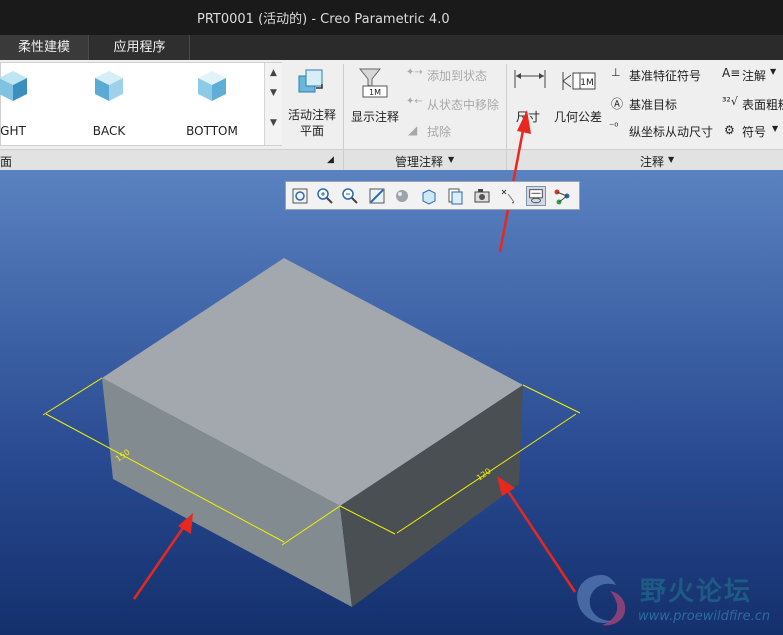 The image size is (783, 635). What do you see at coordinates (696, 592) in the screenshot?
I see `watermark-title: 野火论坛` at bounding box center [696, 592].